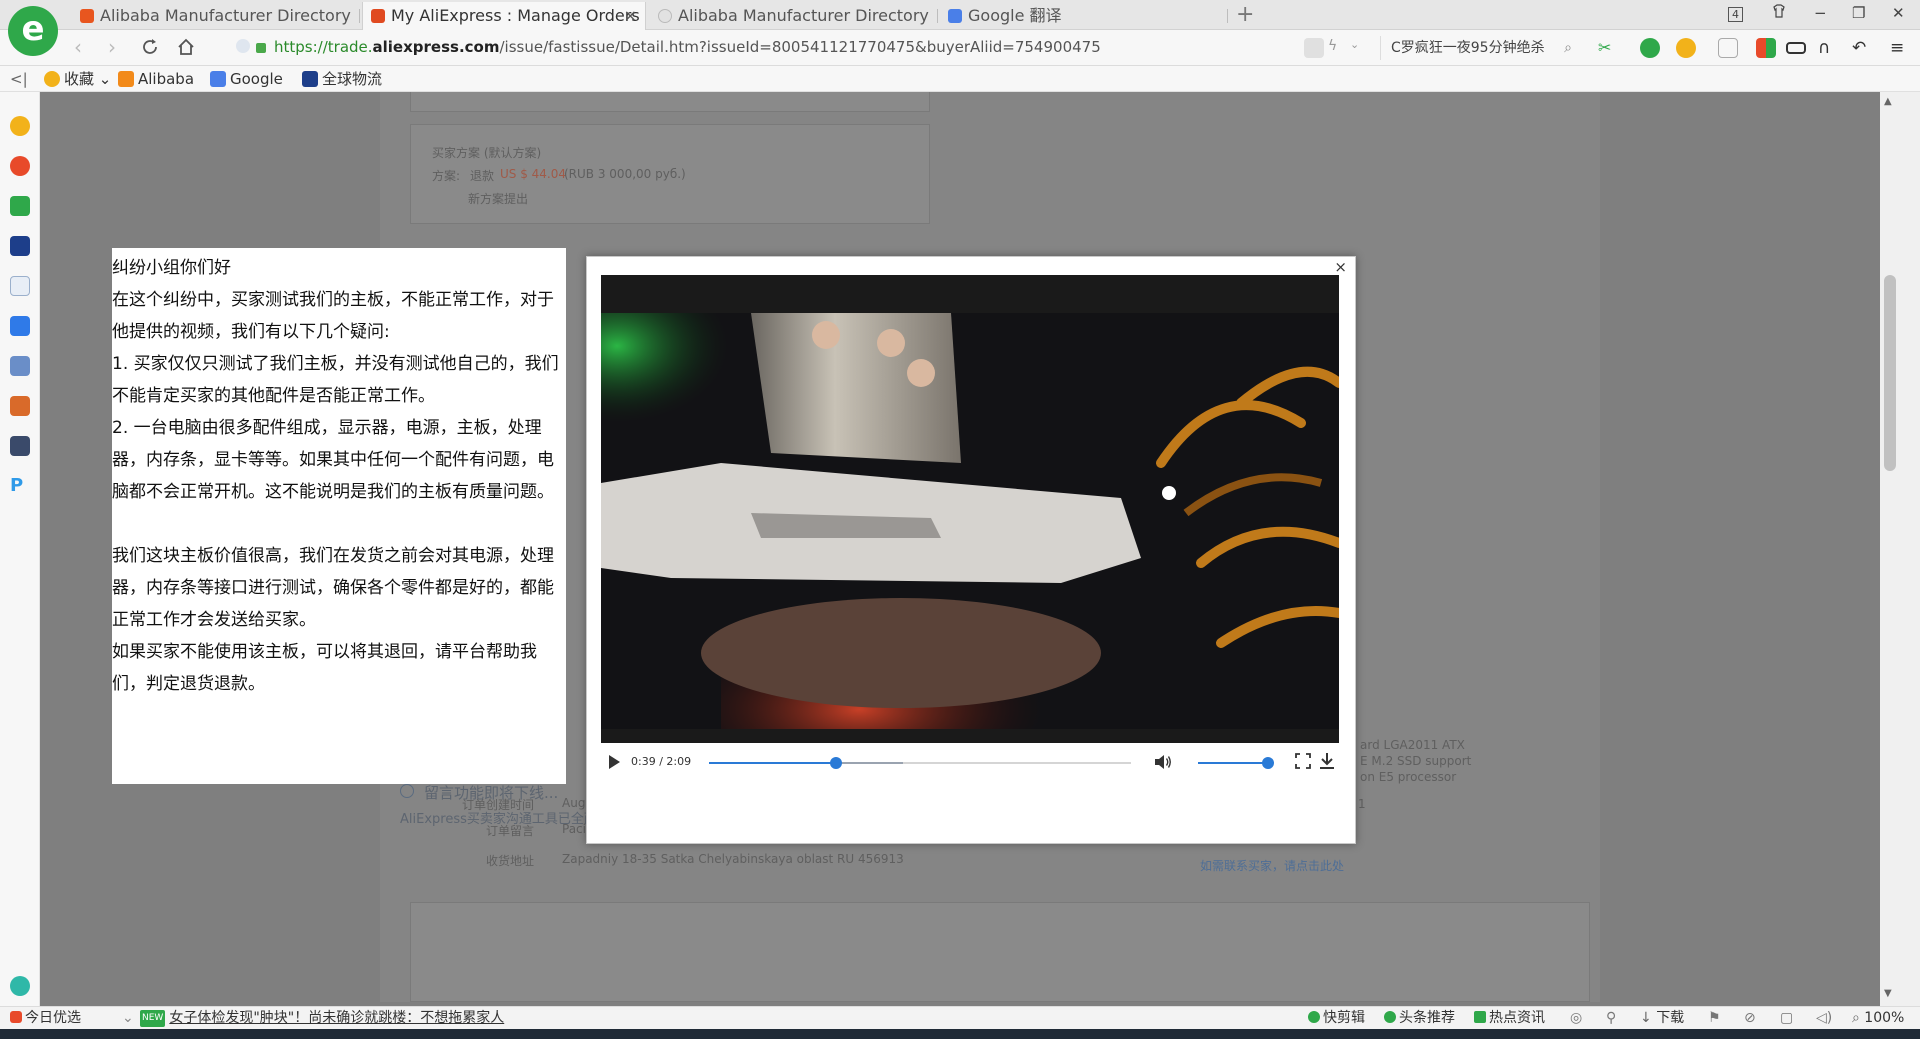  I want to click on window-icon: ▢, so click(1786, 1018).